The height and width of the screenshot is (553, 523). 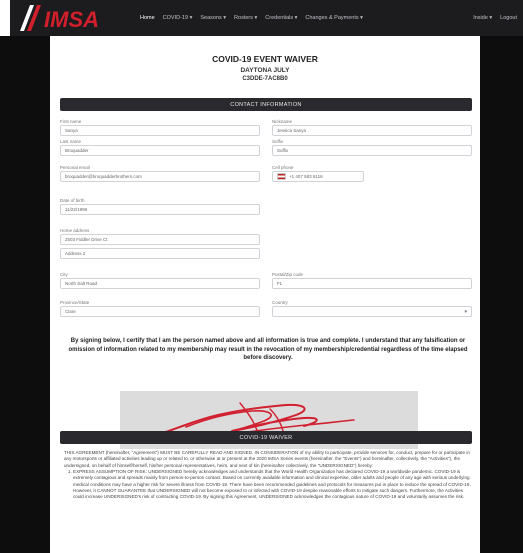 I want to click on event-name: DAYTONA JULY, so click(x=265, y=70).